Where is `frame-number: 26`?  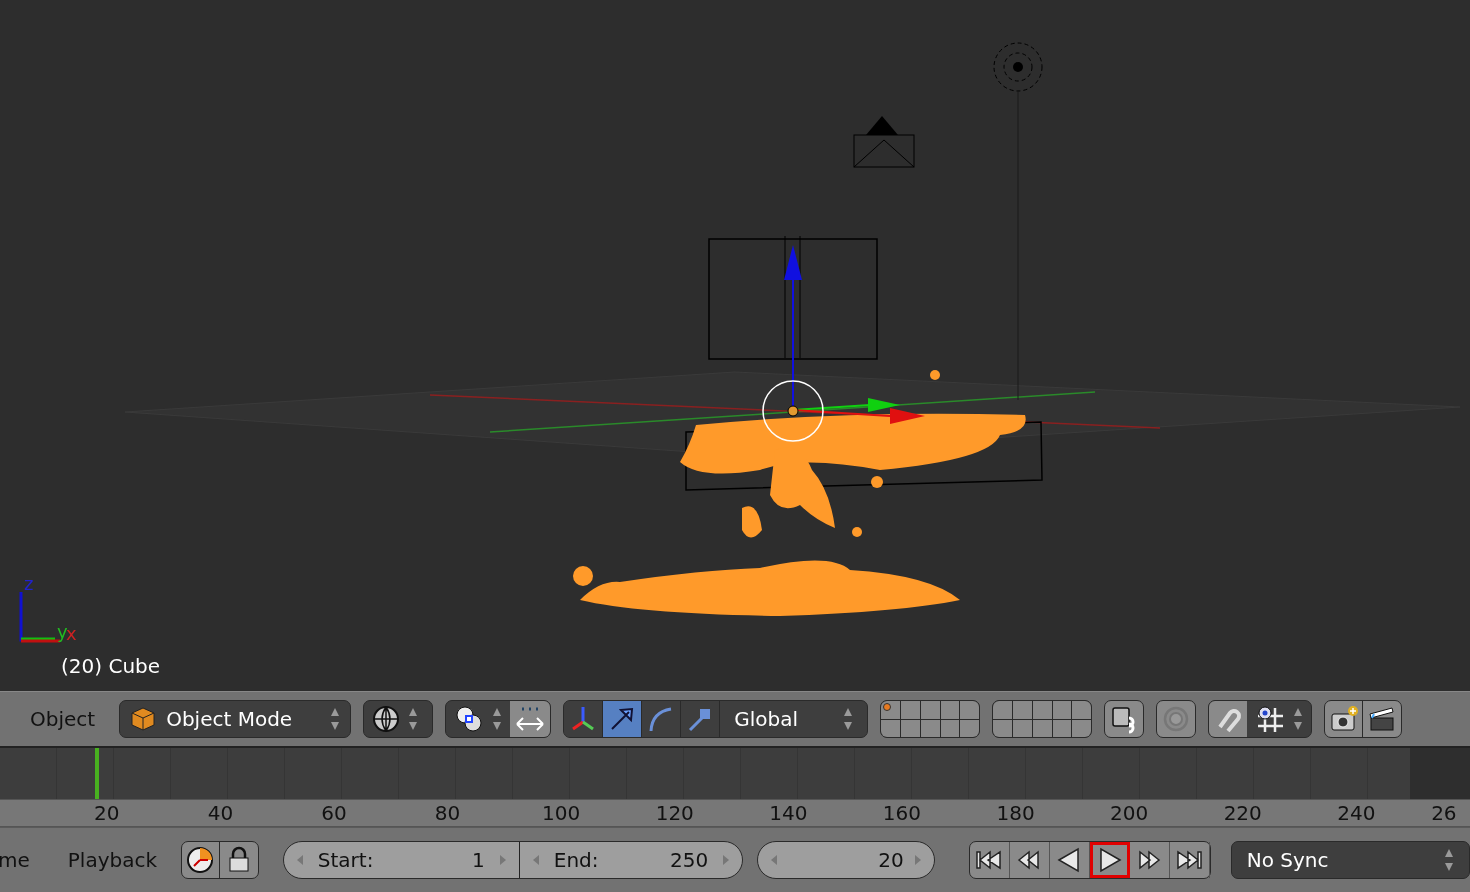
frame-number: 26 is located at coordinates (1442, 813).